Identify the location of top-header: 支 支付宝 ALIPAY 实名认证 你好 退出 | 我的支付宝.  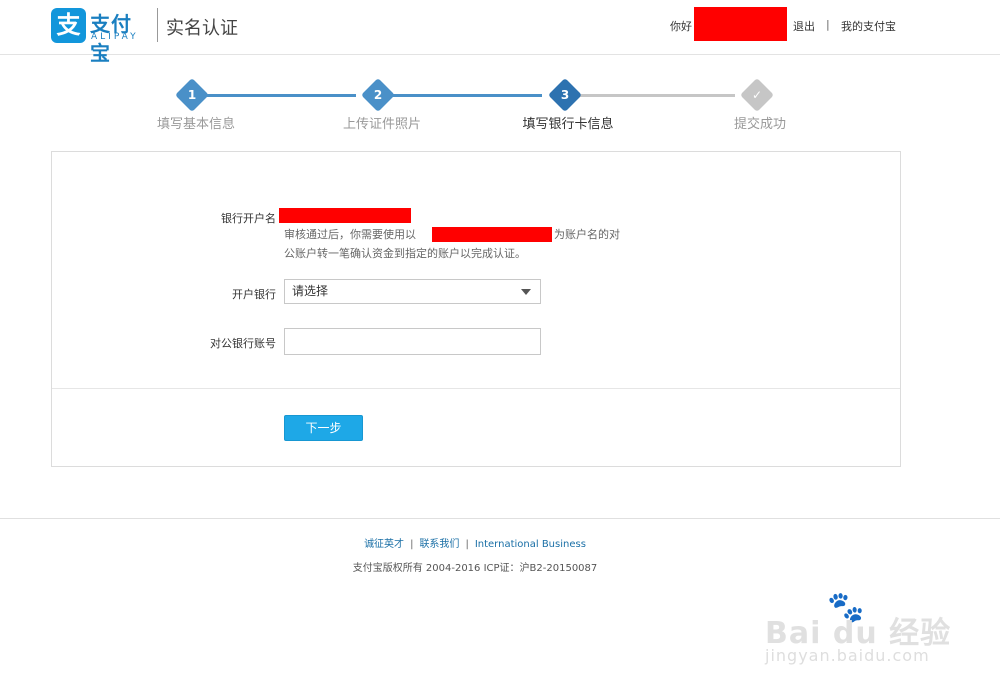
(500, 32).